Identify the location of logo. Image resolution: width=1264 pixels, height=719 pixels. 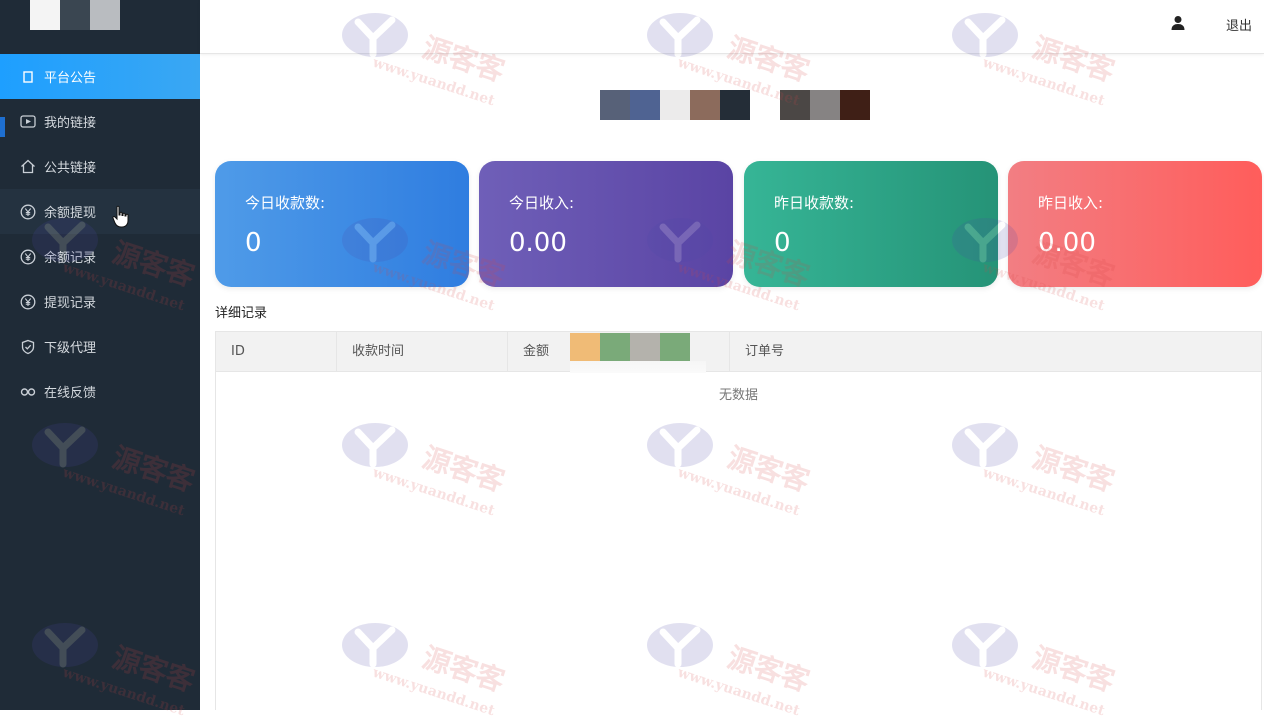
(100, 27).